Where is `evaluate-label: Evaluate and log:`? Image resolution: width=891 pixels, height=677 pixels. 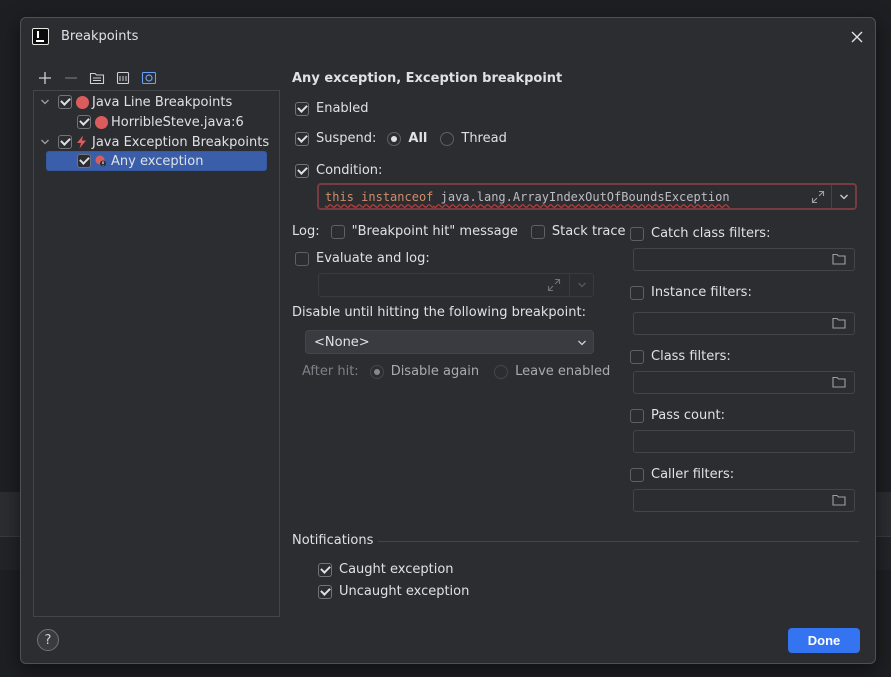
evaluate-label: Evaluate and log: is located at coordinates (373, 258).